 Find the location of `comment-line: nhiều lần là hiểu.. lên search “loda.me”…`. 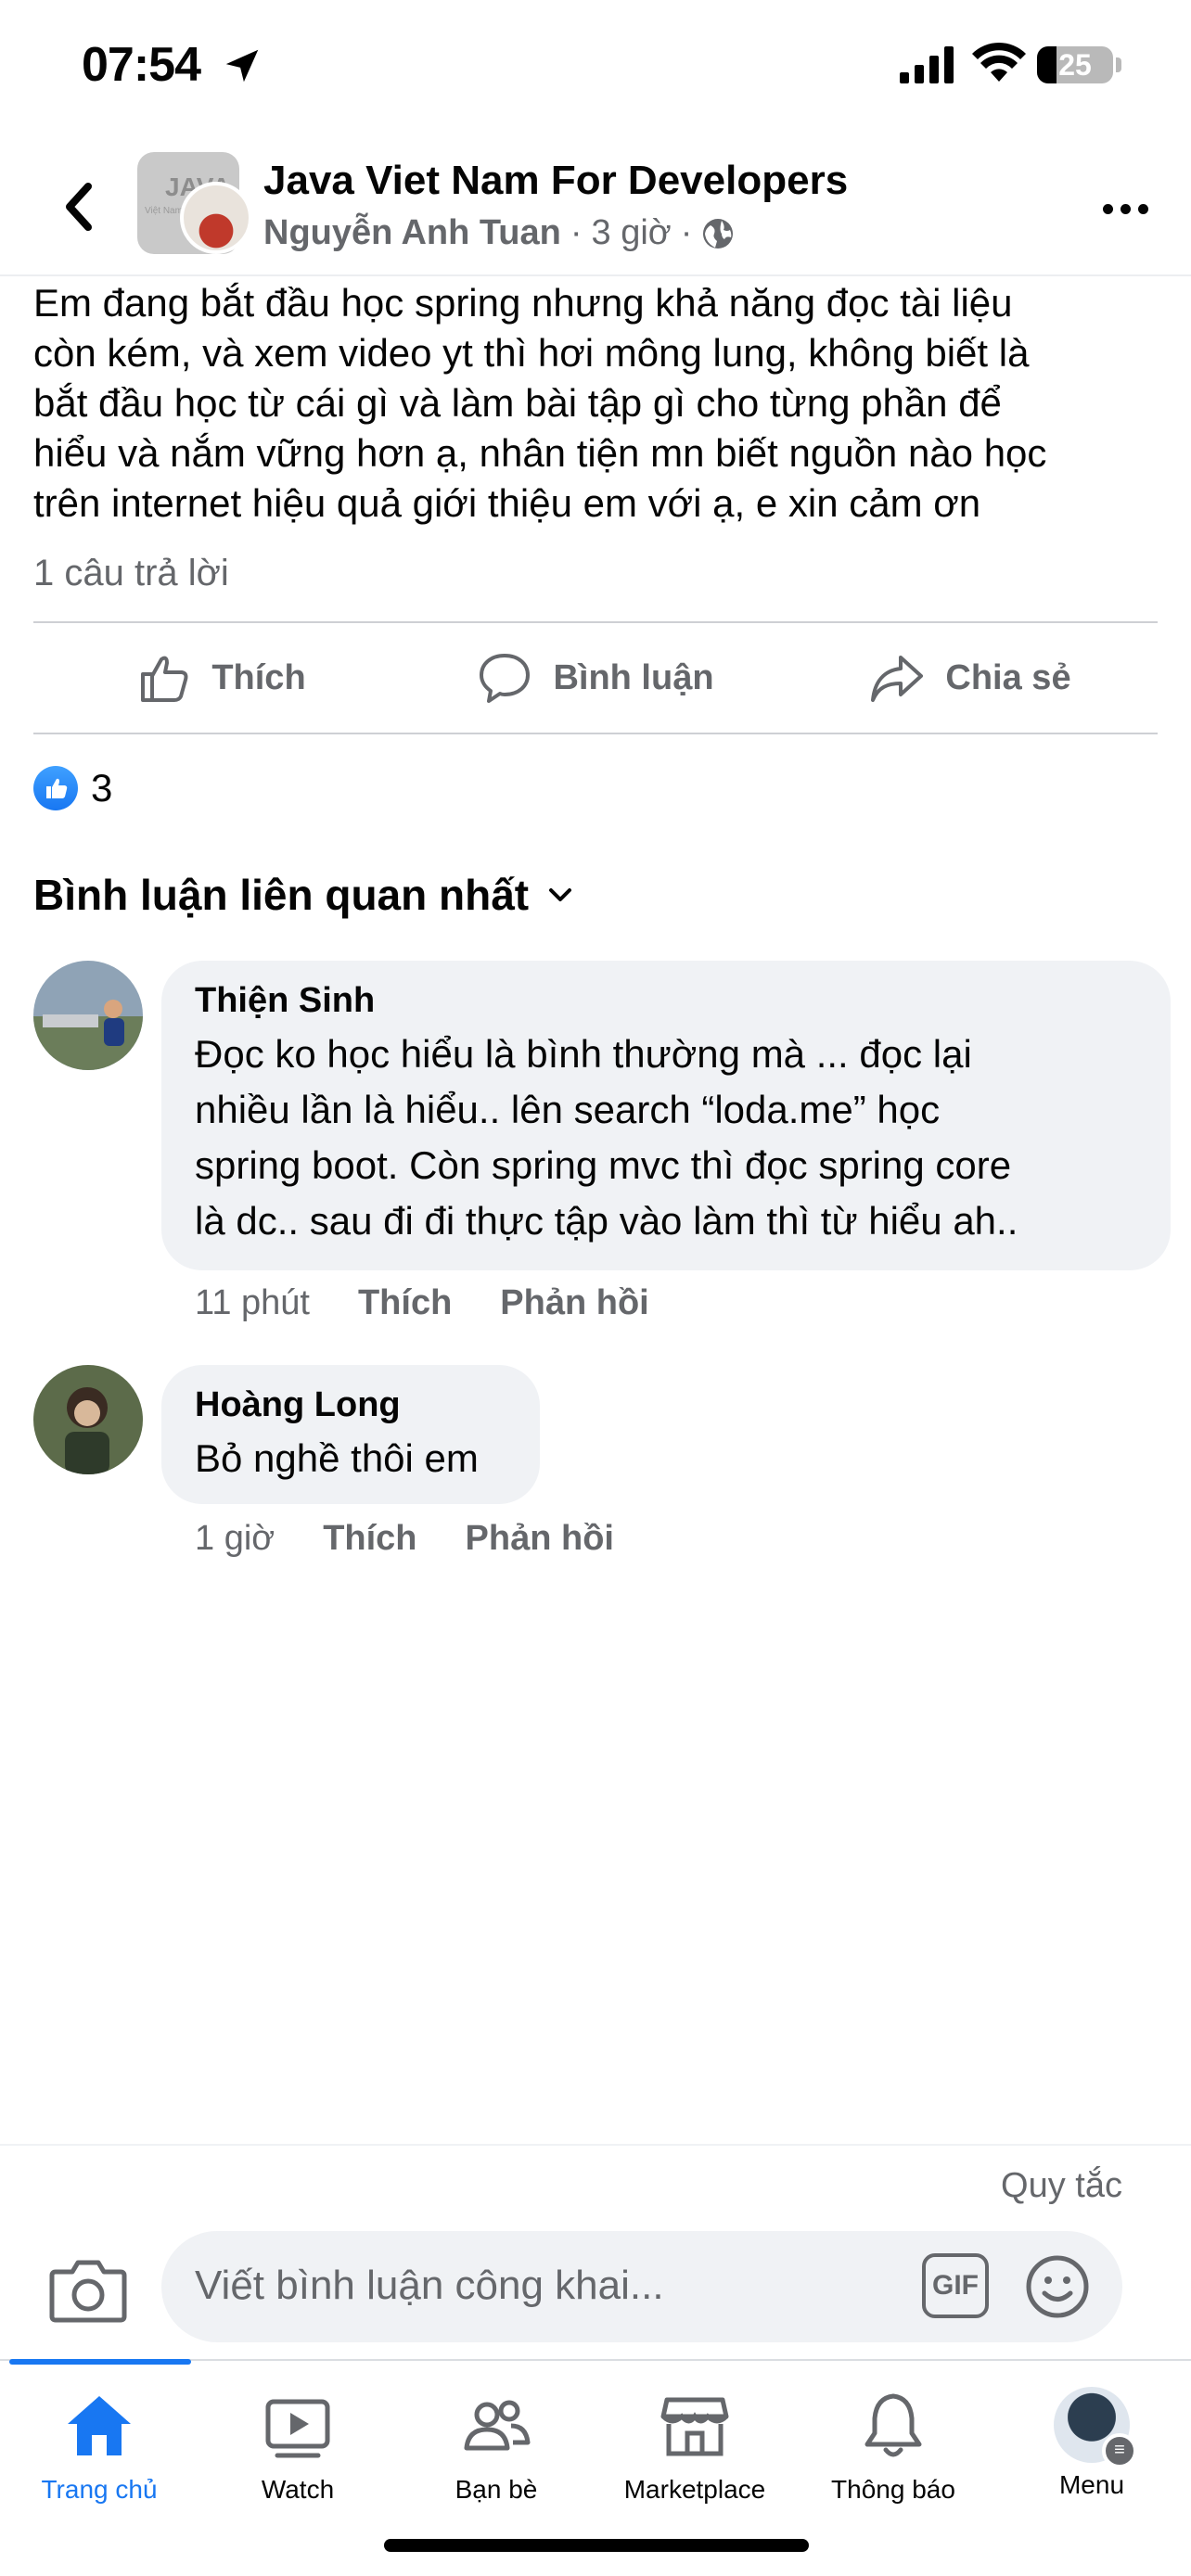

comment-line: nhiều lần là hiểu.. lên search “loda.me”… is located at coordinates (568, 1109).